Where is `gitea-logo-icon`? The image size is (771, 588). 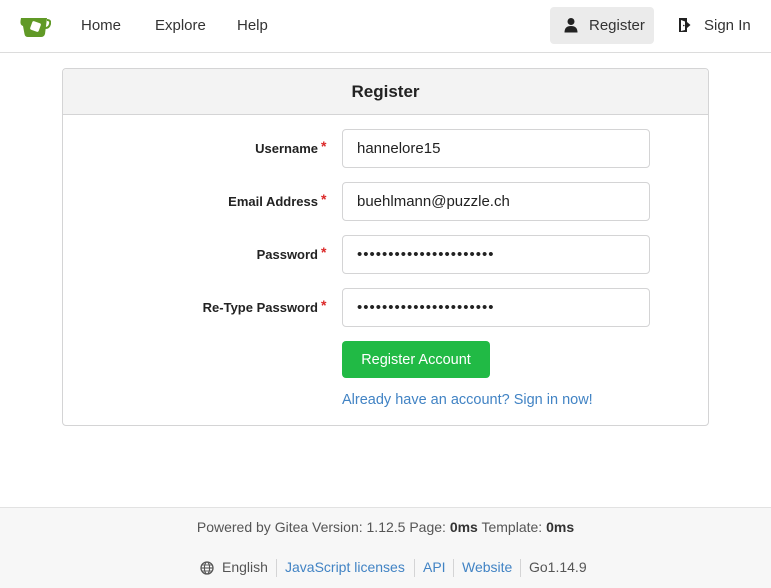
gitea-logo-icon is located at coordinates (35, 26).